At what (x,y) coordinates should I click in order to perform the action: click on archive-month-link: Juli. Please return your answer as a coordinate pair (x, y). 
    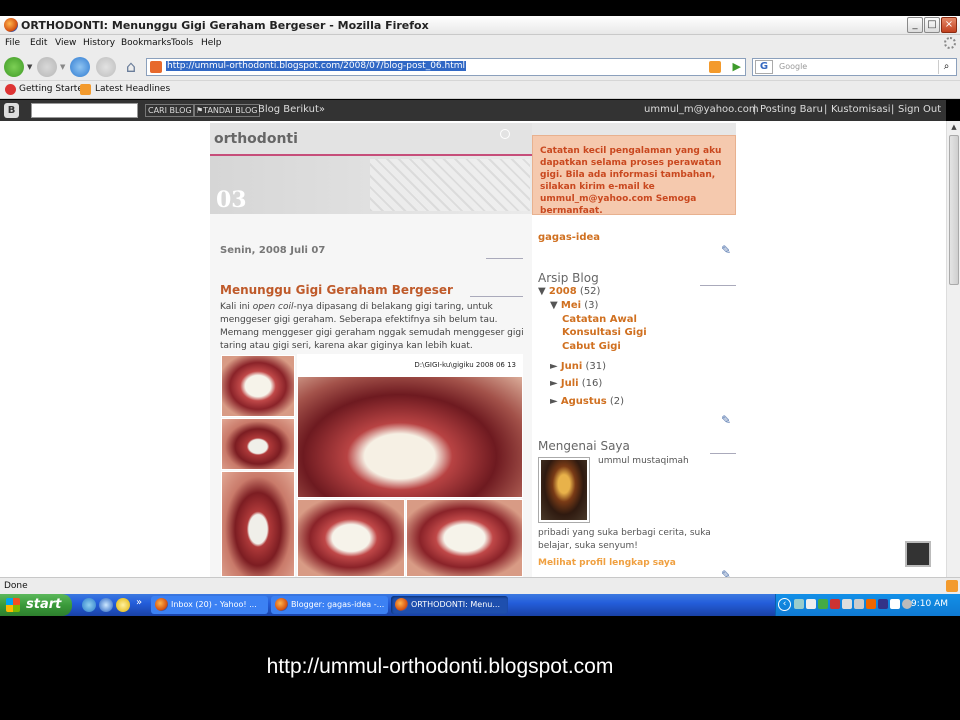
    Looking at the image, I should click on (570, 383).